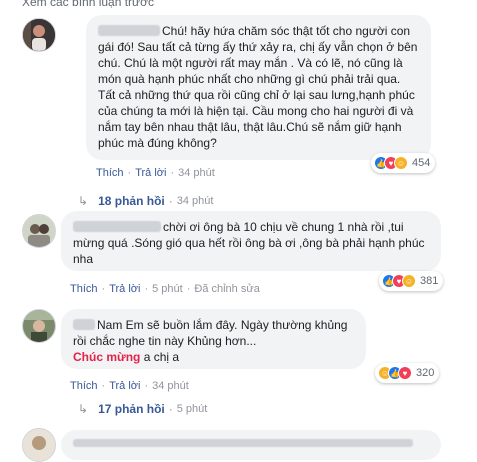 The width and height of the screenshot is (477, 462). I want to click on reaction-summary: 👍 ♥ ☺ 454, so click(403, 163).